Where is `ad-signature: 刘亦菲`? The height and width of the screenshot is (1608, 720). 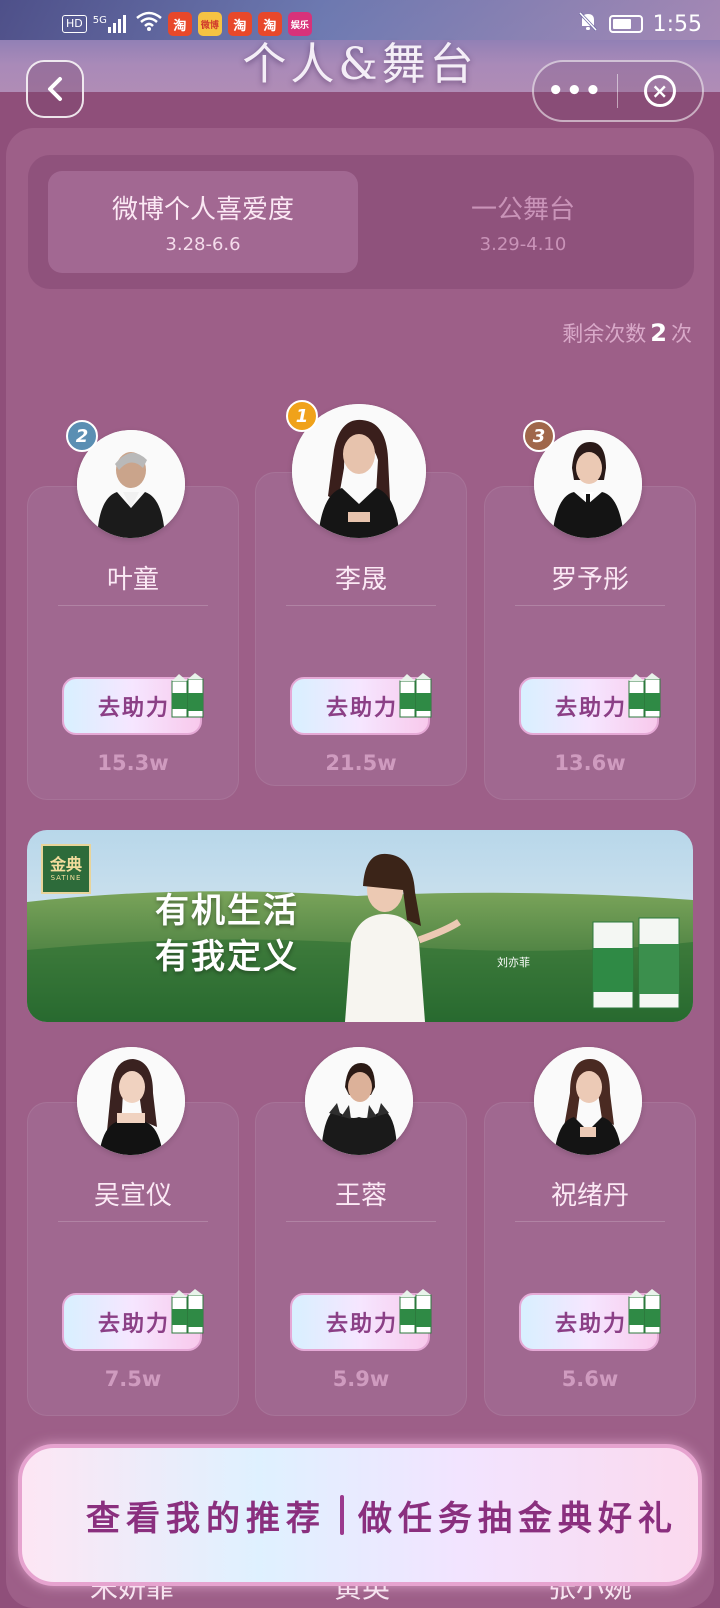
ad-signature: 刘亦菲 is located at coordinates (513, 962).